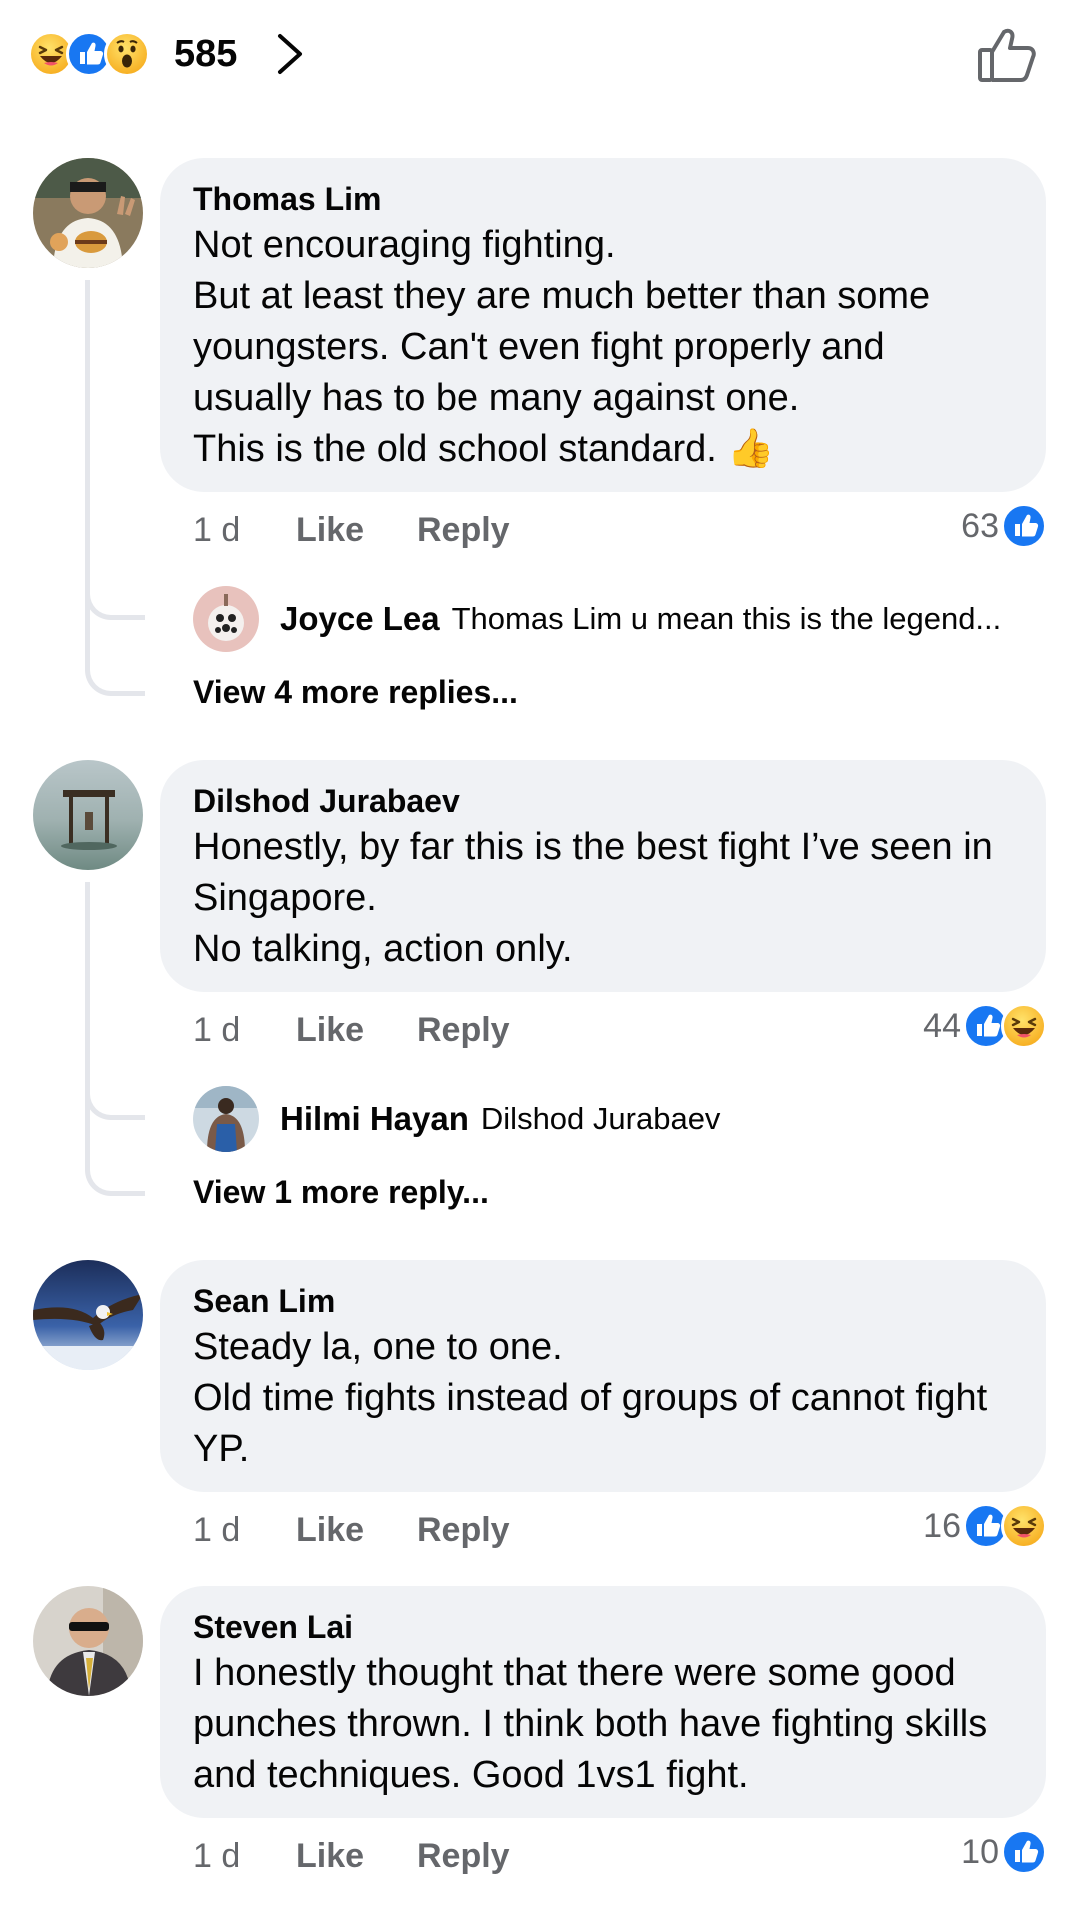 The height and width of the screenshot is (1913, 1080). I want to click on comment-reactions: 10, so click(1004, 1852).